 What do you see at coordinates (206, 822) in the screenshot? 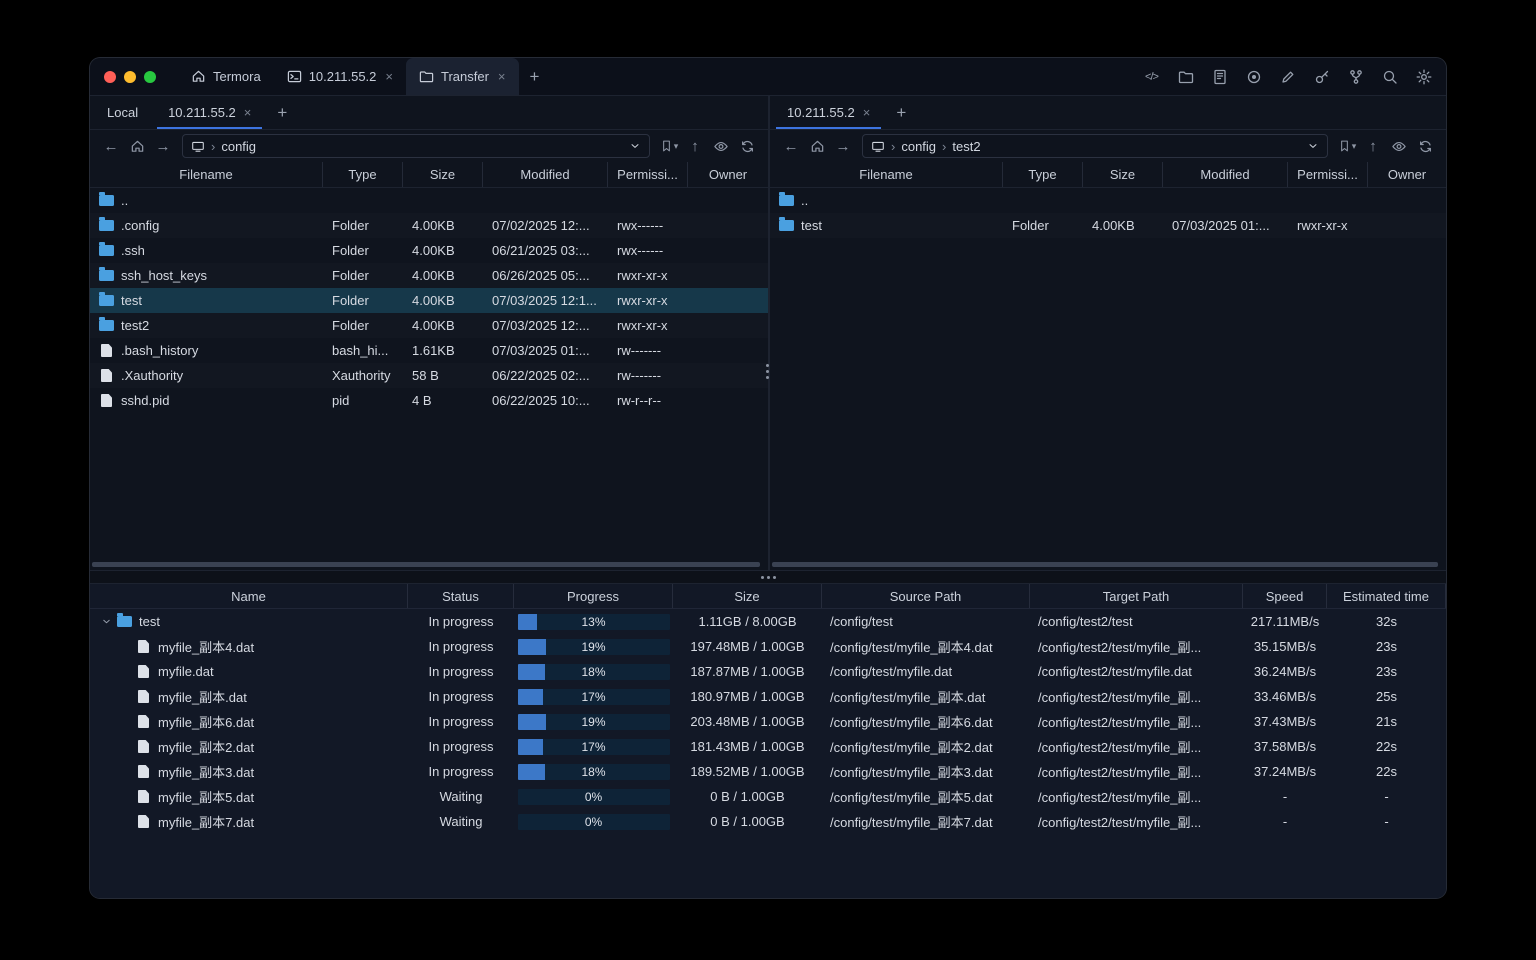
I see `transfer-name: myfile_副本7.dat` at bounding box center [206, 822].